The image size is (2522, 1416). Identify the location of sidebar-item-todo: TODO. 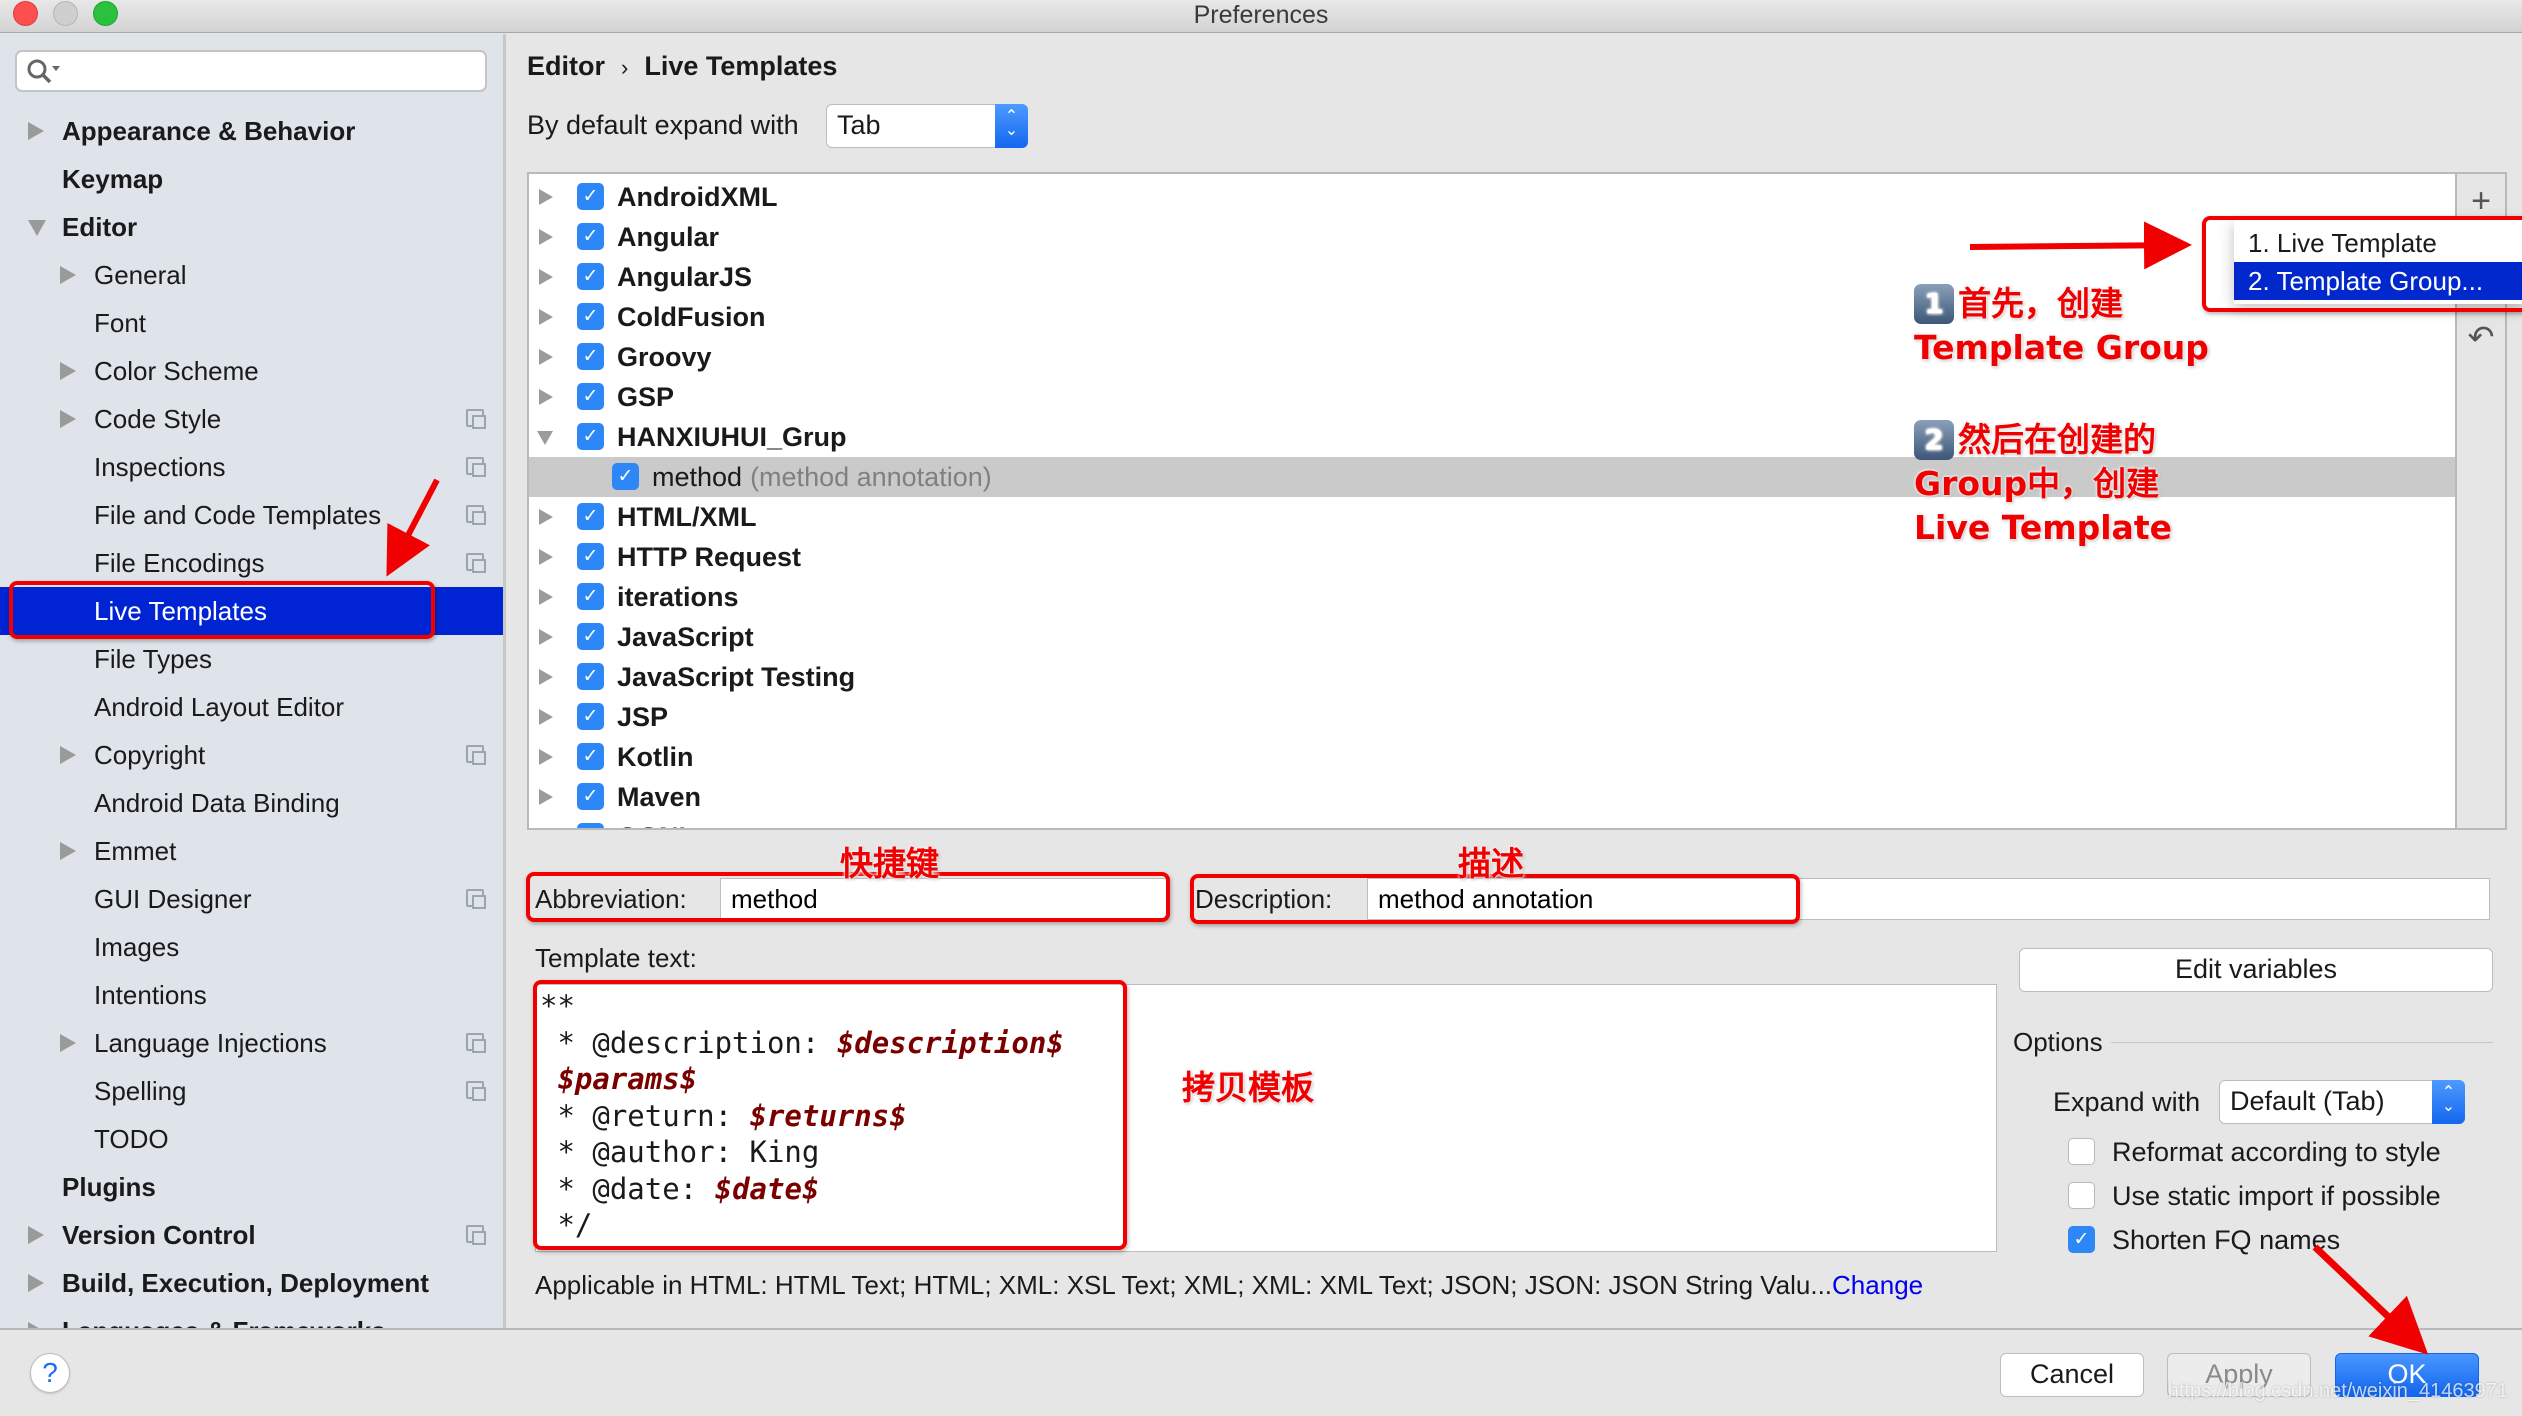
(251, 1139).